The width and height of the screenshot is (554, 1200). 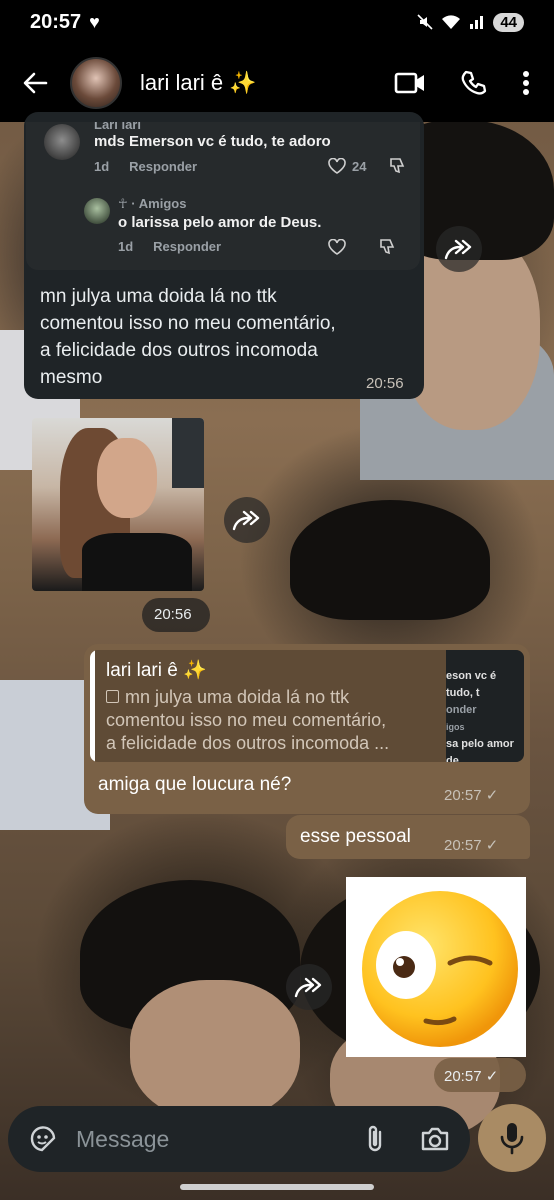 I want to click on camera-icon, so click(x=435, y=1139).